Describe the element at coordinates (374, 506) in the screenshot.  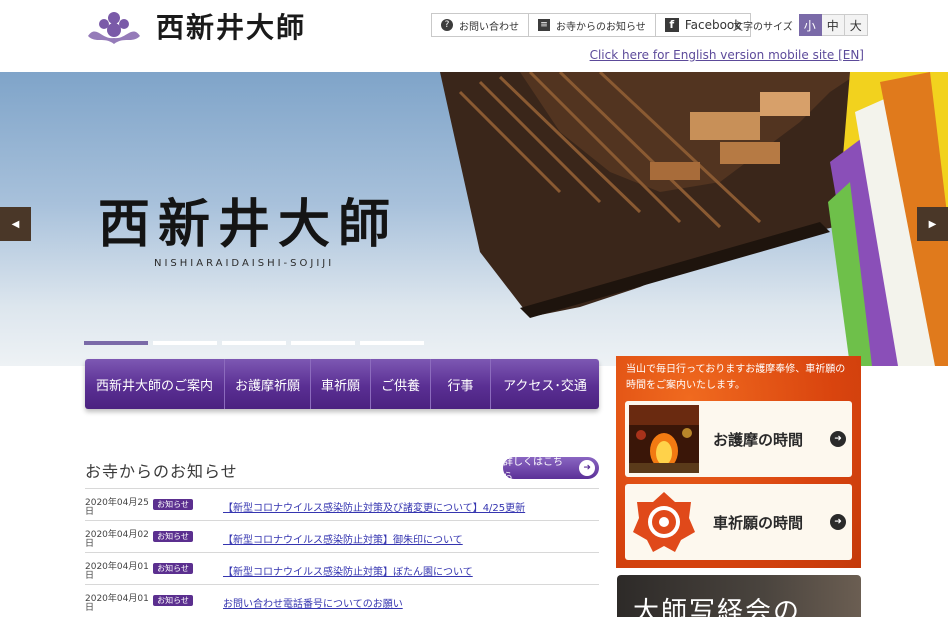
I see `news-link: 【新型コロナウイルス感染防止対策及び諸変更について】4/25更新` at that location.